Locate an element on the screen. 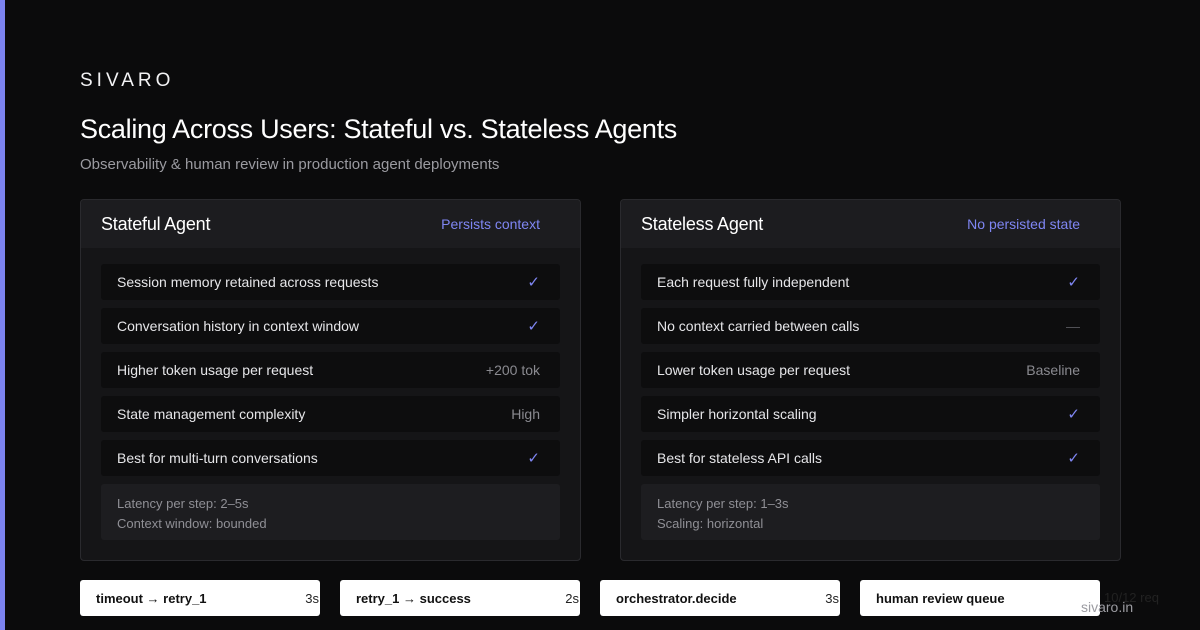 The width and height of the screenshot is (1200, 630). feature-row: Each request fully independent ✓ is located at coordinates (870, 282).